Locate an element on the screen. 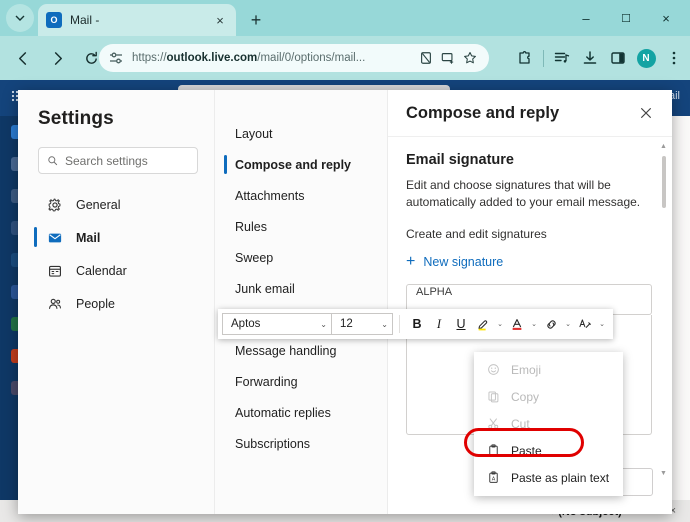  sidebar-item-label: Mail is located at coordinates (88, 237).